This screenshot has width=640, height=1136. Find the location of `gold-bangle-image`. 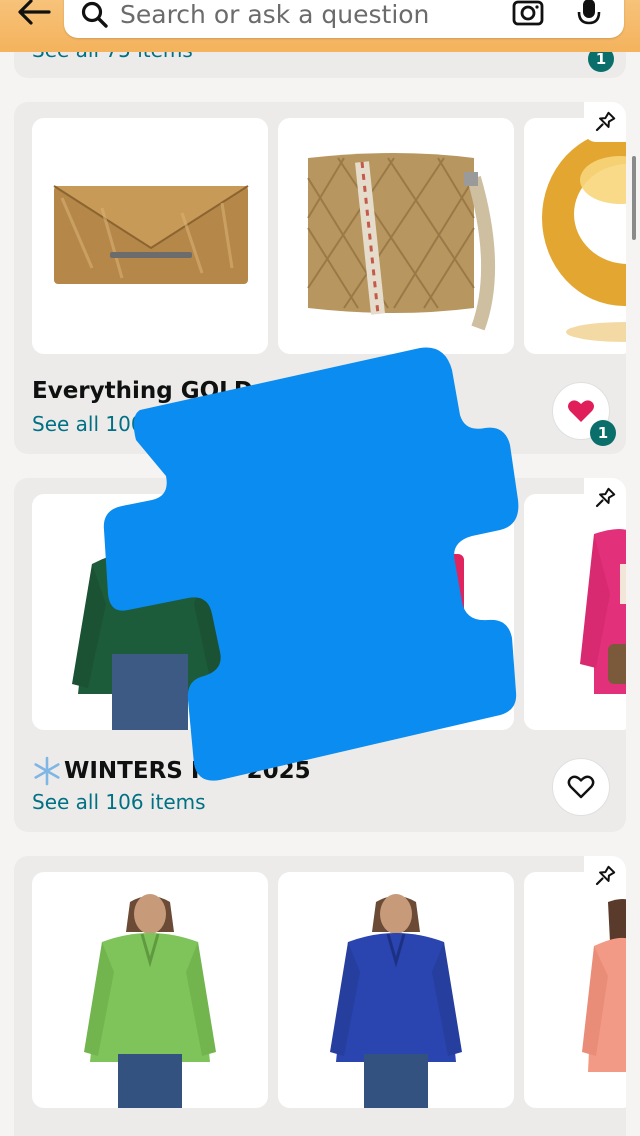

gold-bangle-image is located at coordinates (584, 236).